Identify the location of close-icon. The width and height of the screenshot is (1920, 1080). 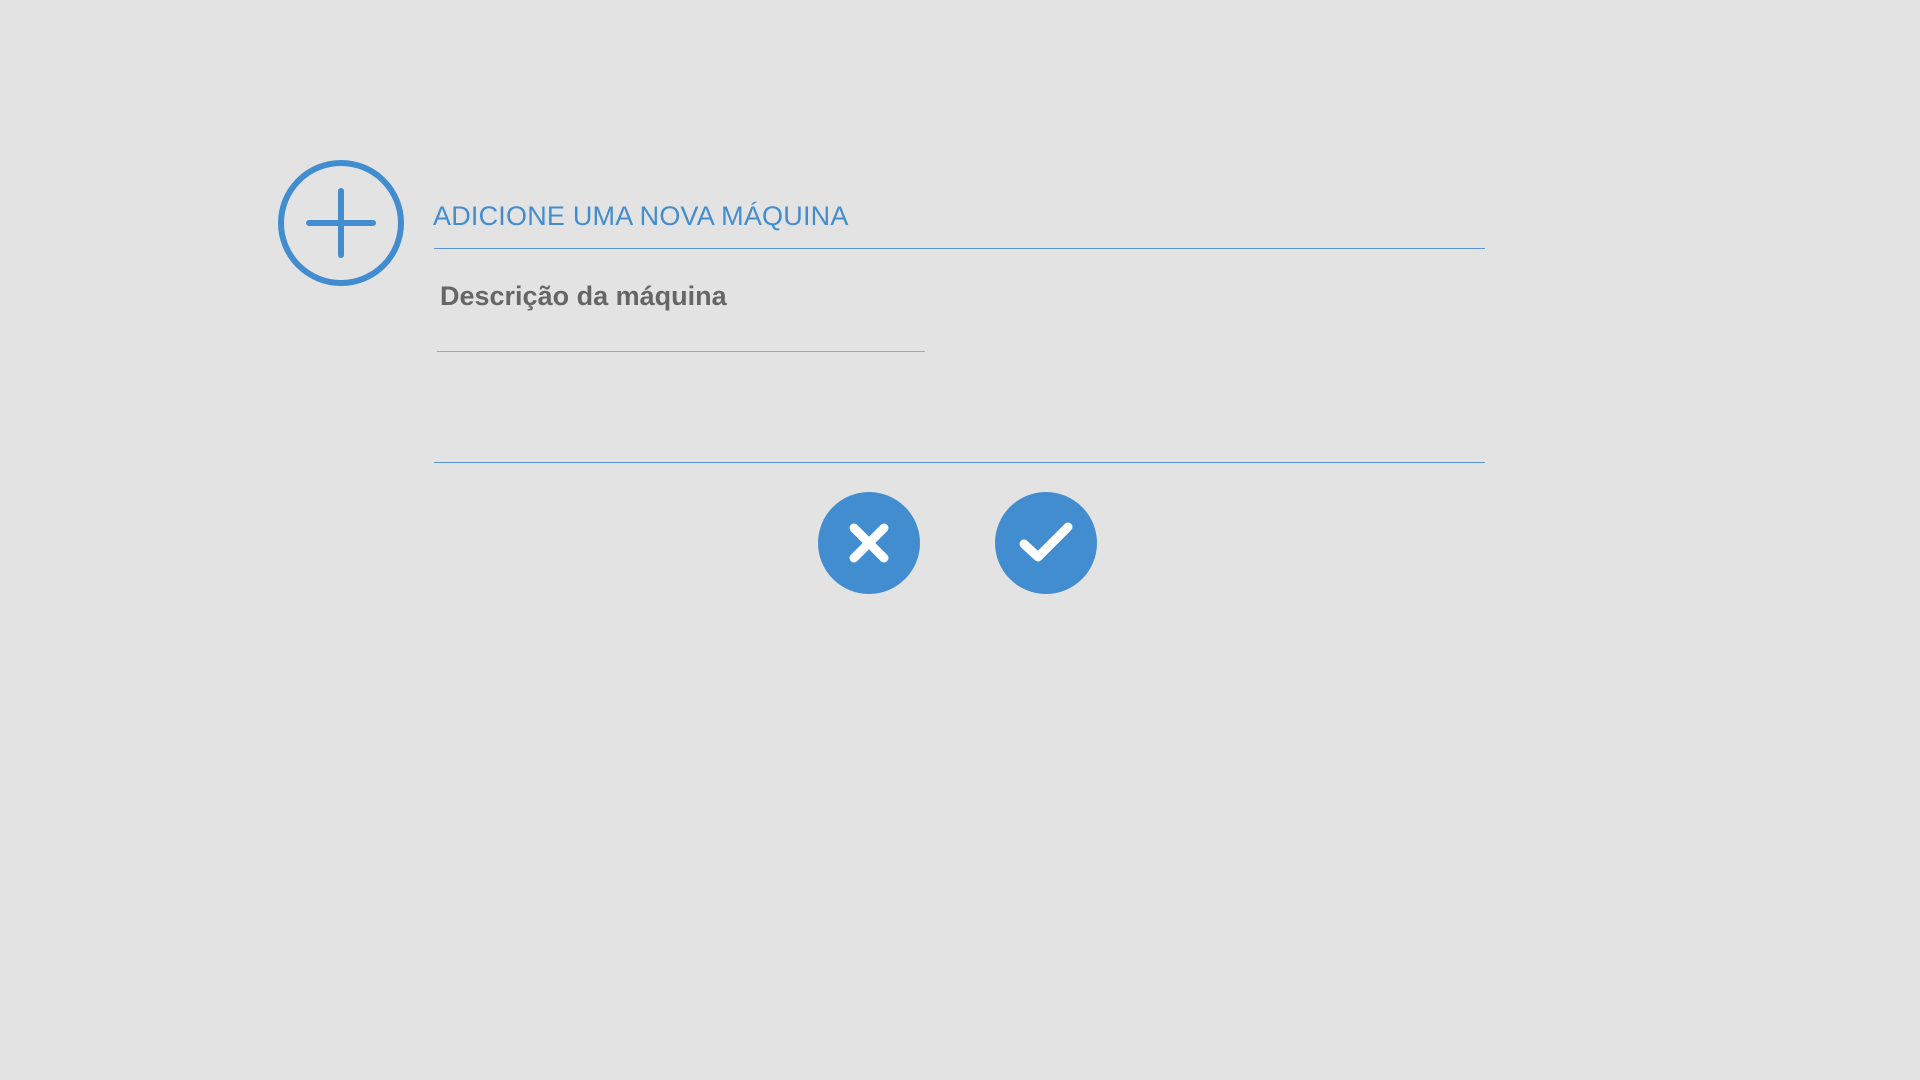
(869, 543).